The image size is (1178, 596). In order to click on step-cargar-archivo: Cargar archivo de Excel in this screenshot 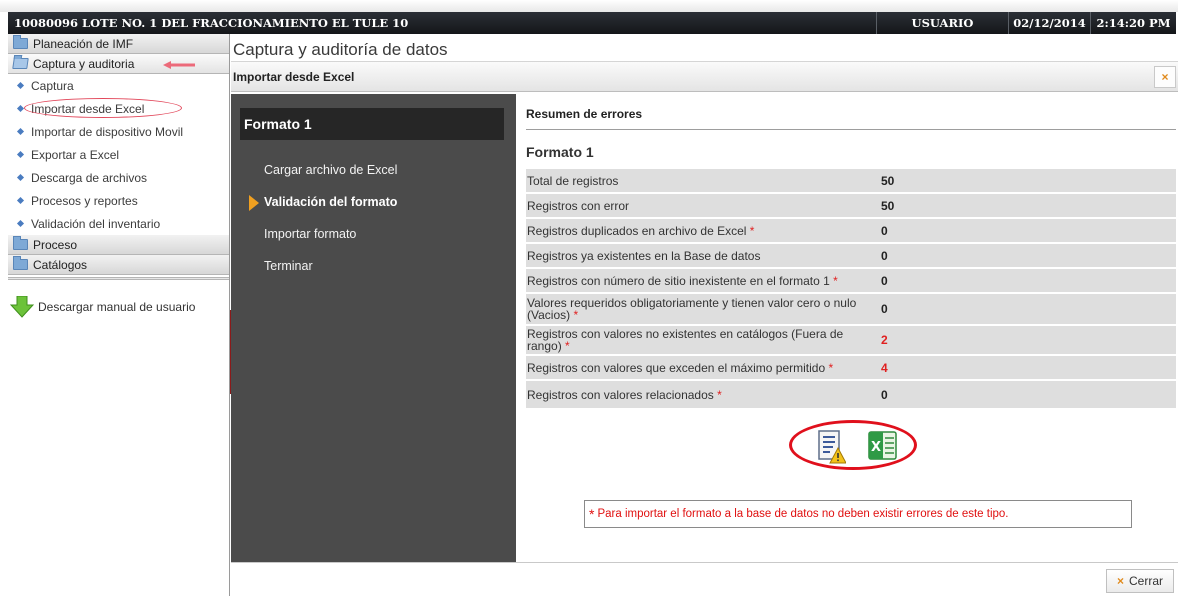, I will do `click(373, 170)`.